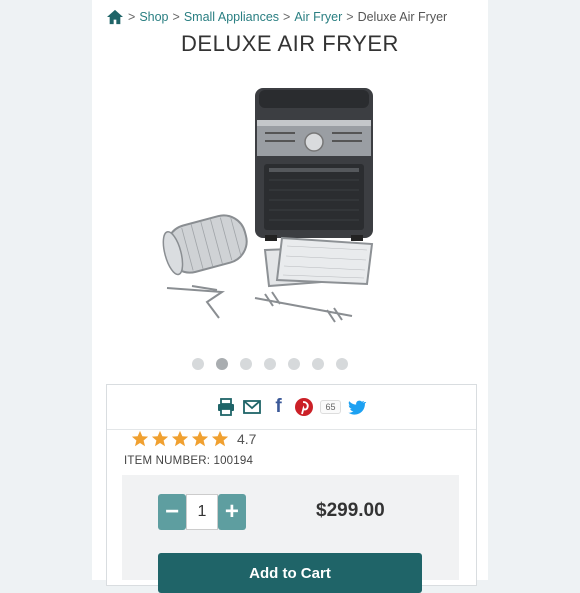  What do you see at coordinates (252, 407) in the screenshot?
I see `email-icon` at bounding box center [252, 407].